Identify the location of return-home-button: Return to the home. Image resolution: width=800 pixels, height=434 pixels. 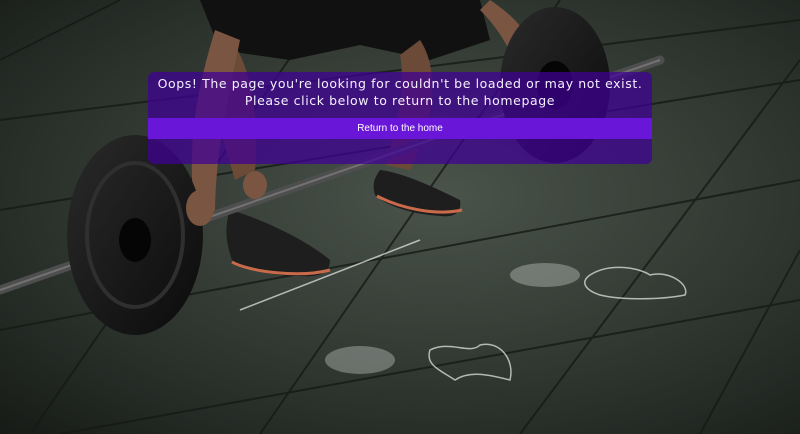
(400, 128).